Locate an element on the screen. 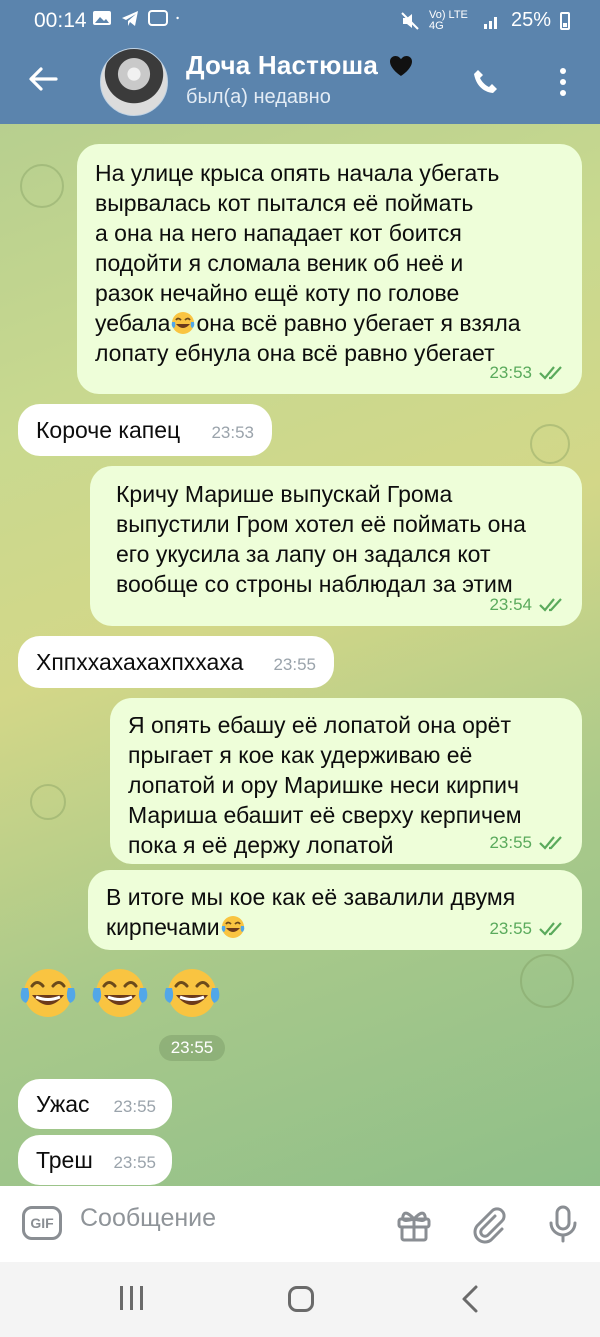 Image resolution: width=600 pixels, height=1337 pixels. microphone-icon is located at coordinates (563, 1224).